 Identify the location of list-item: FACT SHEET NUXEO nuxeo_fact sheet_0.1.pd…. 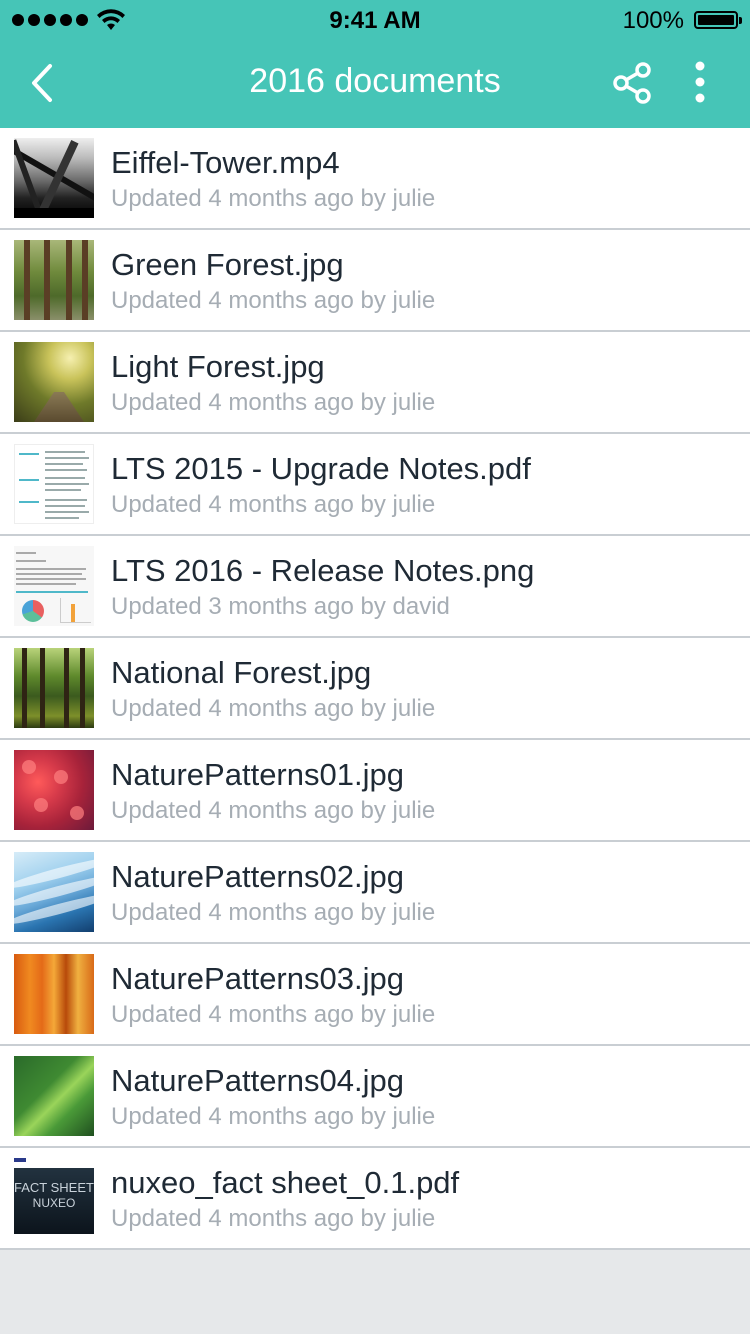
(375, 1199).